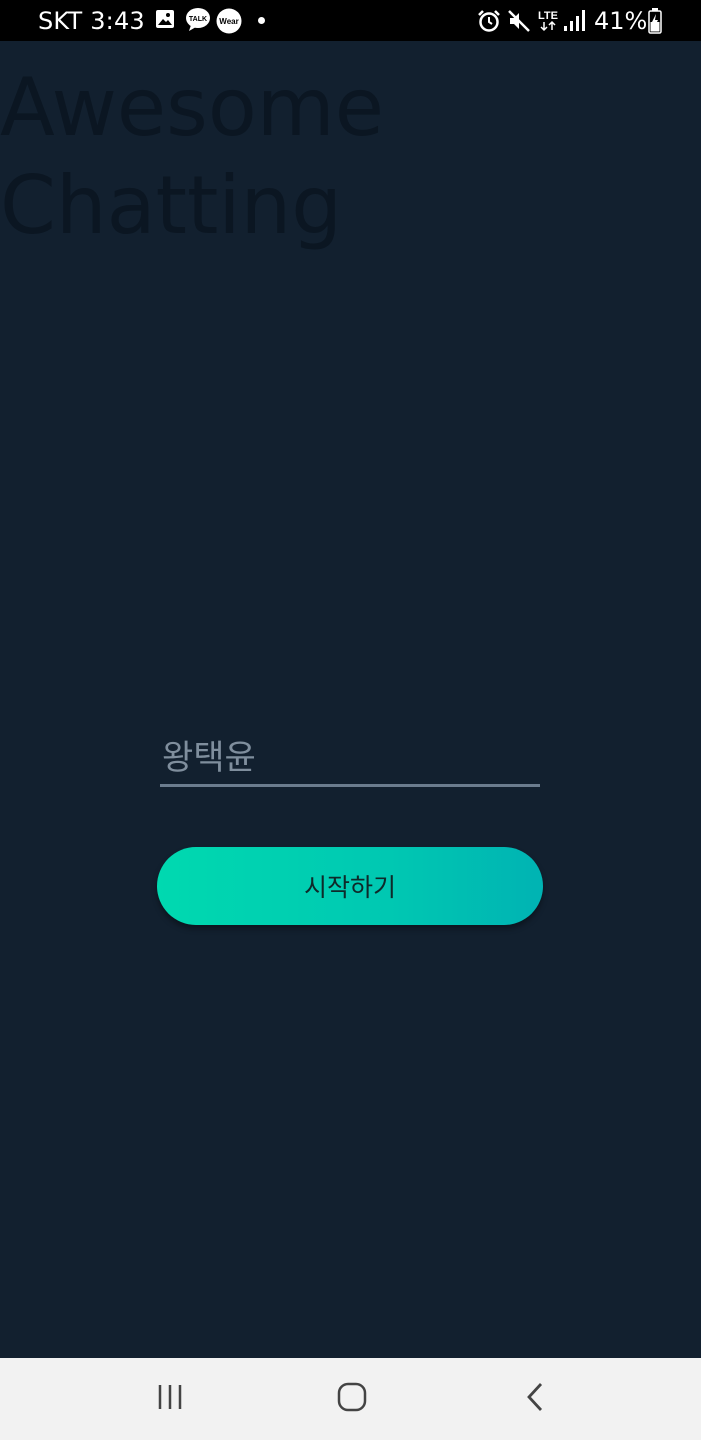 Image resolution: width=701 pixels, height=1440 pixels. I want to click on back-button, so click(535, 1399).